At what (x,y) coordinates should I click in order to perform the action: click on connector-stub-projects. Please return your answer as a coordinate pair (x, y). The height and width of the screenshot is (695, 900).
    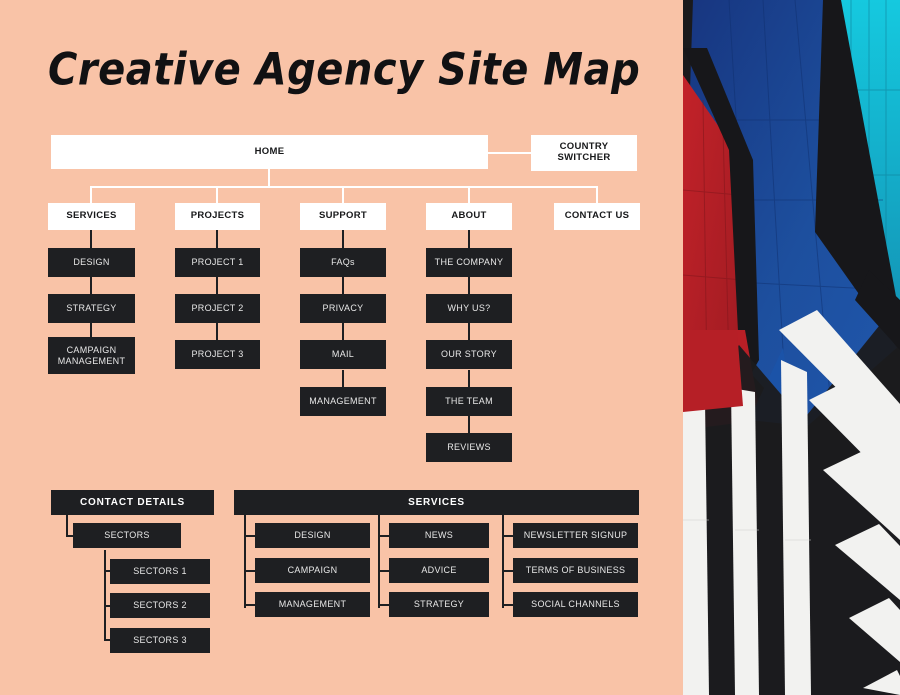
    Looking at the image, I should click on (217, 194).